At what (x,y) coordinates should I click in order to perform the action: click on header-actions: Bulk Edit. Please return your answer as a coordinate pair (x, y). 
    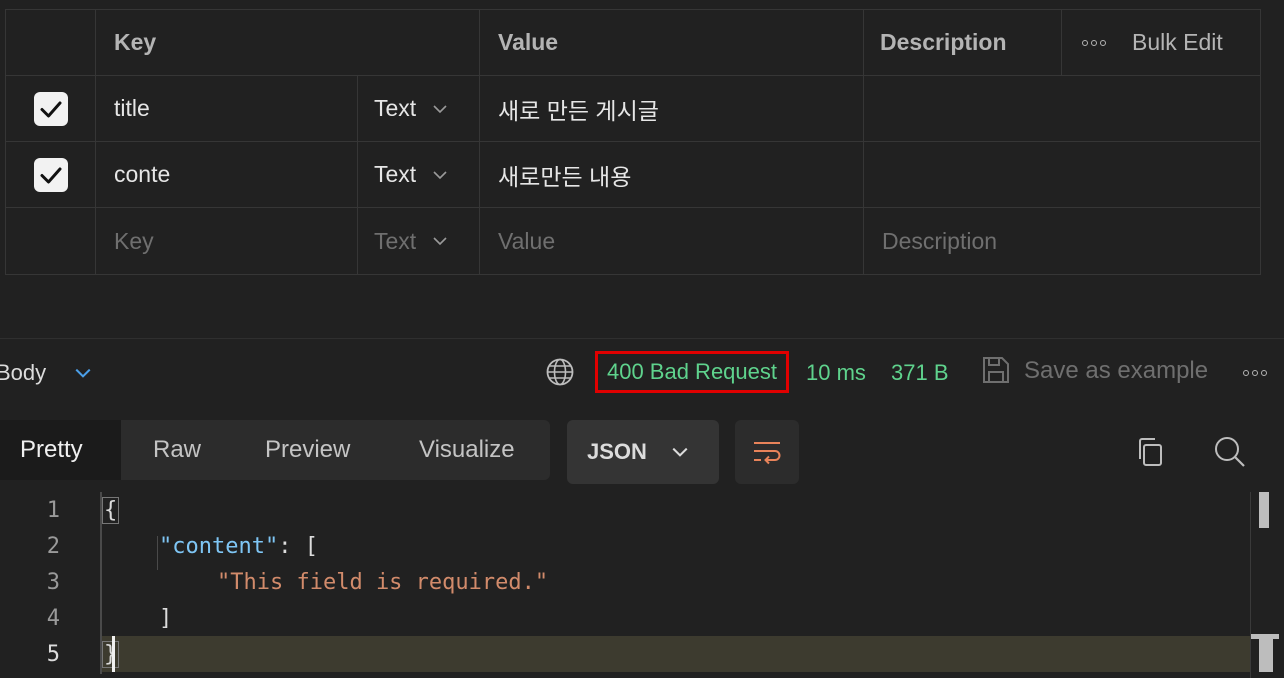
    Looking at the image, I should click on (1161, 42).